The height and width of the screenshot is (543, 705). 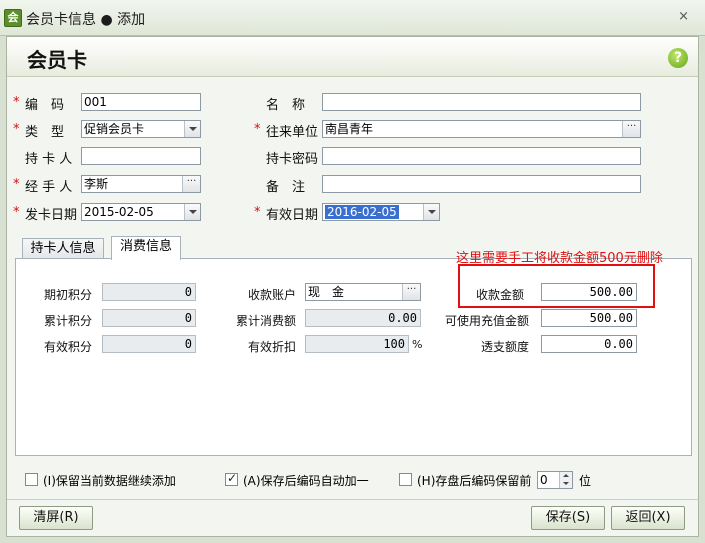 I want to click on dialog-header: 会员卡 ?, so click(x=352, y=57).